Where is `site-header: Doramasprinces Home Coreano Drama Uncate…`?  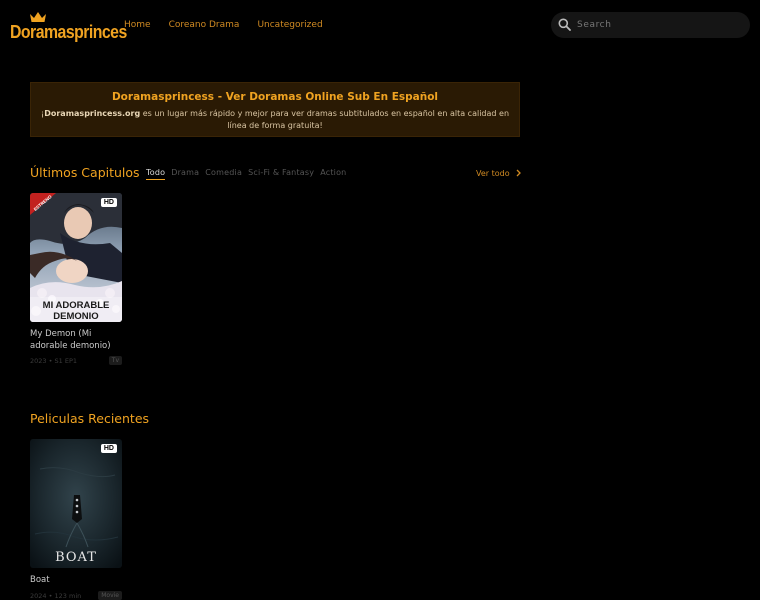 site-header: Doramasprinces Home Coreano Drama Uncate… is located at coordinates (380, 26).